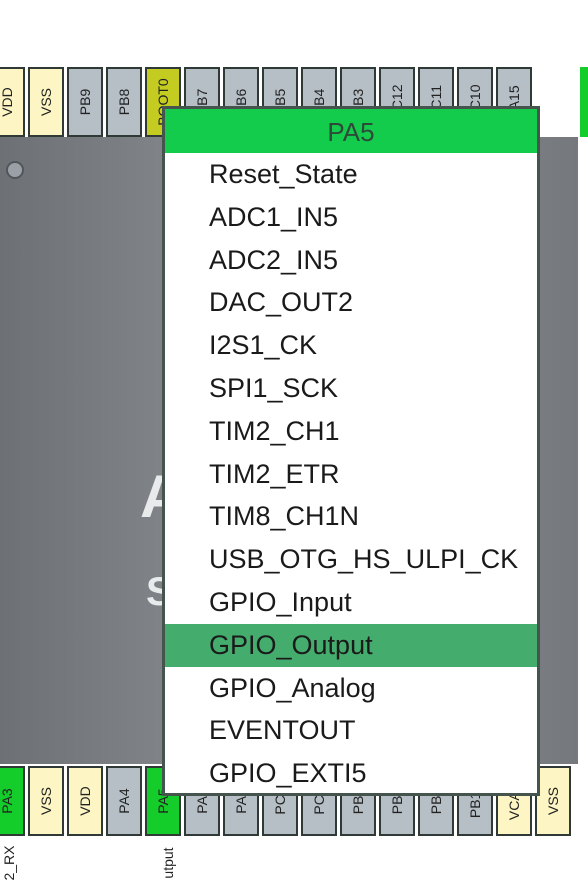 This screenshot has width=588, height=883. Describe the element at coordinates (7, 801) in the screenshot. I see `pin-label: PA3` at that location.